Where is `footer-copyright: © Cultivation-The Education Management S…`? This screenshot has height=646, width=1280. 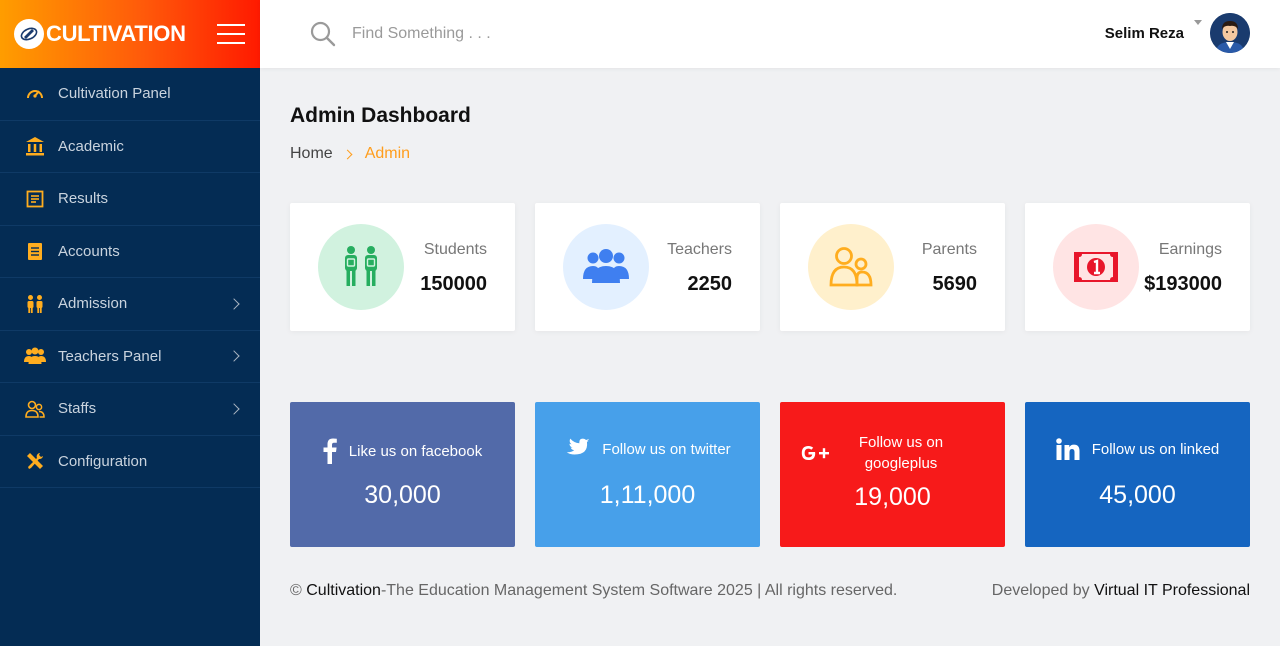 footer-copyright: © Cultivation-The Education Management S… is located at coordinates (593, 591).